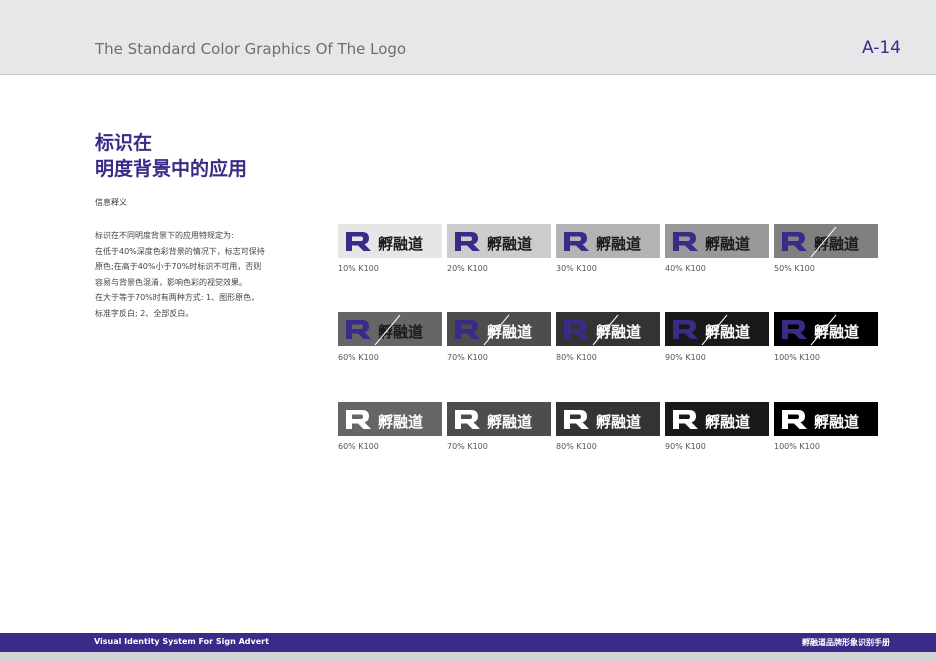  What do you see at coordinates (846, 642) in the screenshot?
I see `footer-right-text: 孵融道品牌形象识别手册` at bounding box center [846, 642].